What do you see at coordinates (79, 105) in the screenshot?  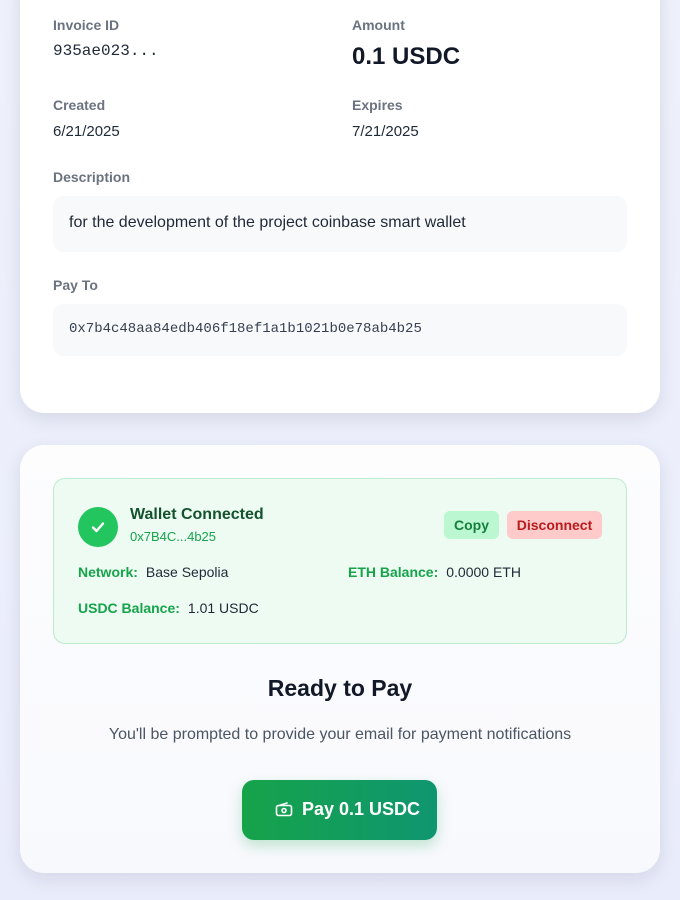 I see `created-label: Created` at bounding box center [79, 105].